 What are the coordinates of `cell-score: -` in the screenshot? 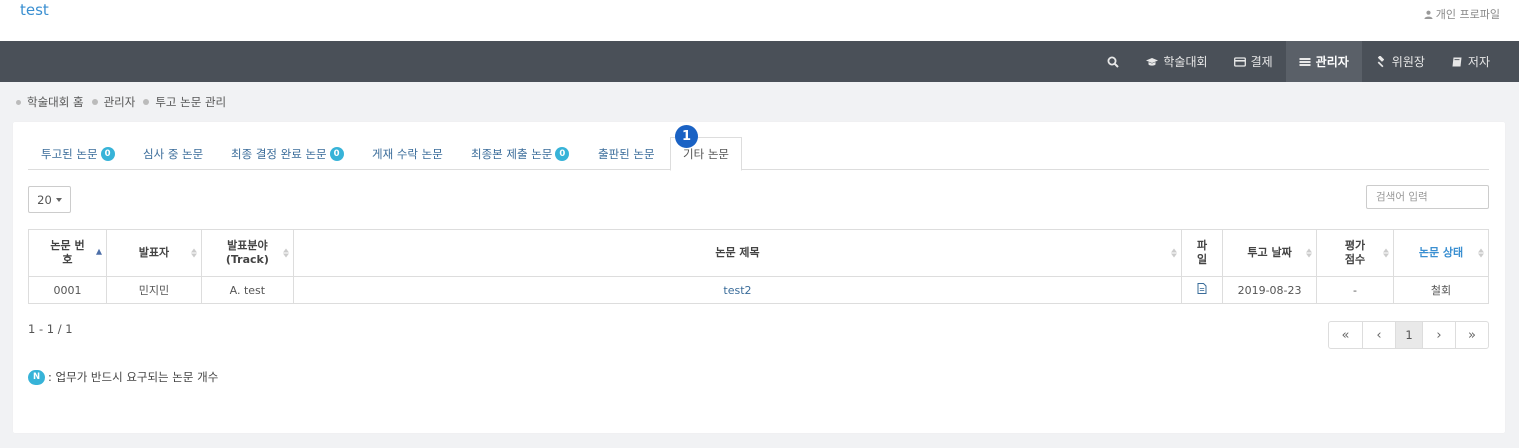 It's located at (1355, 290).